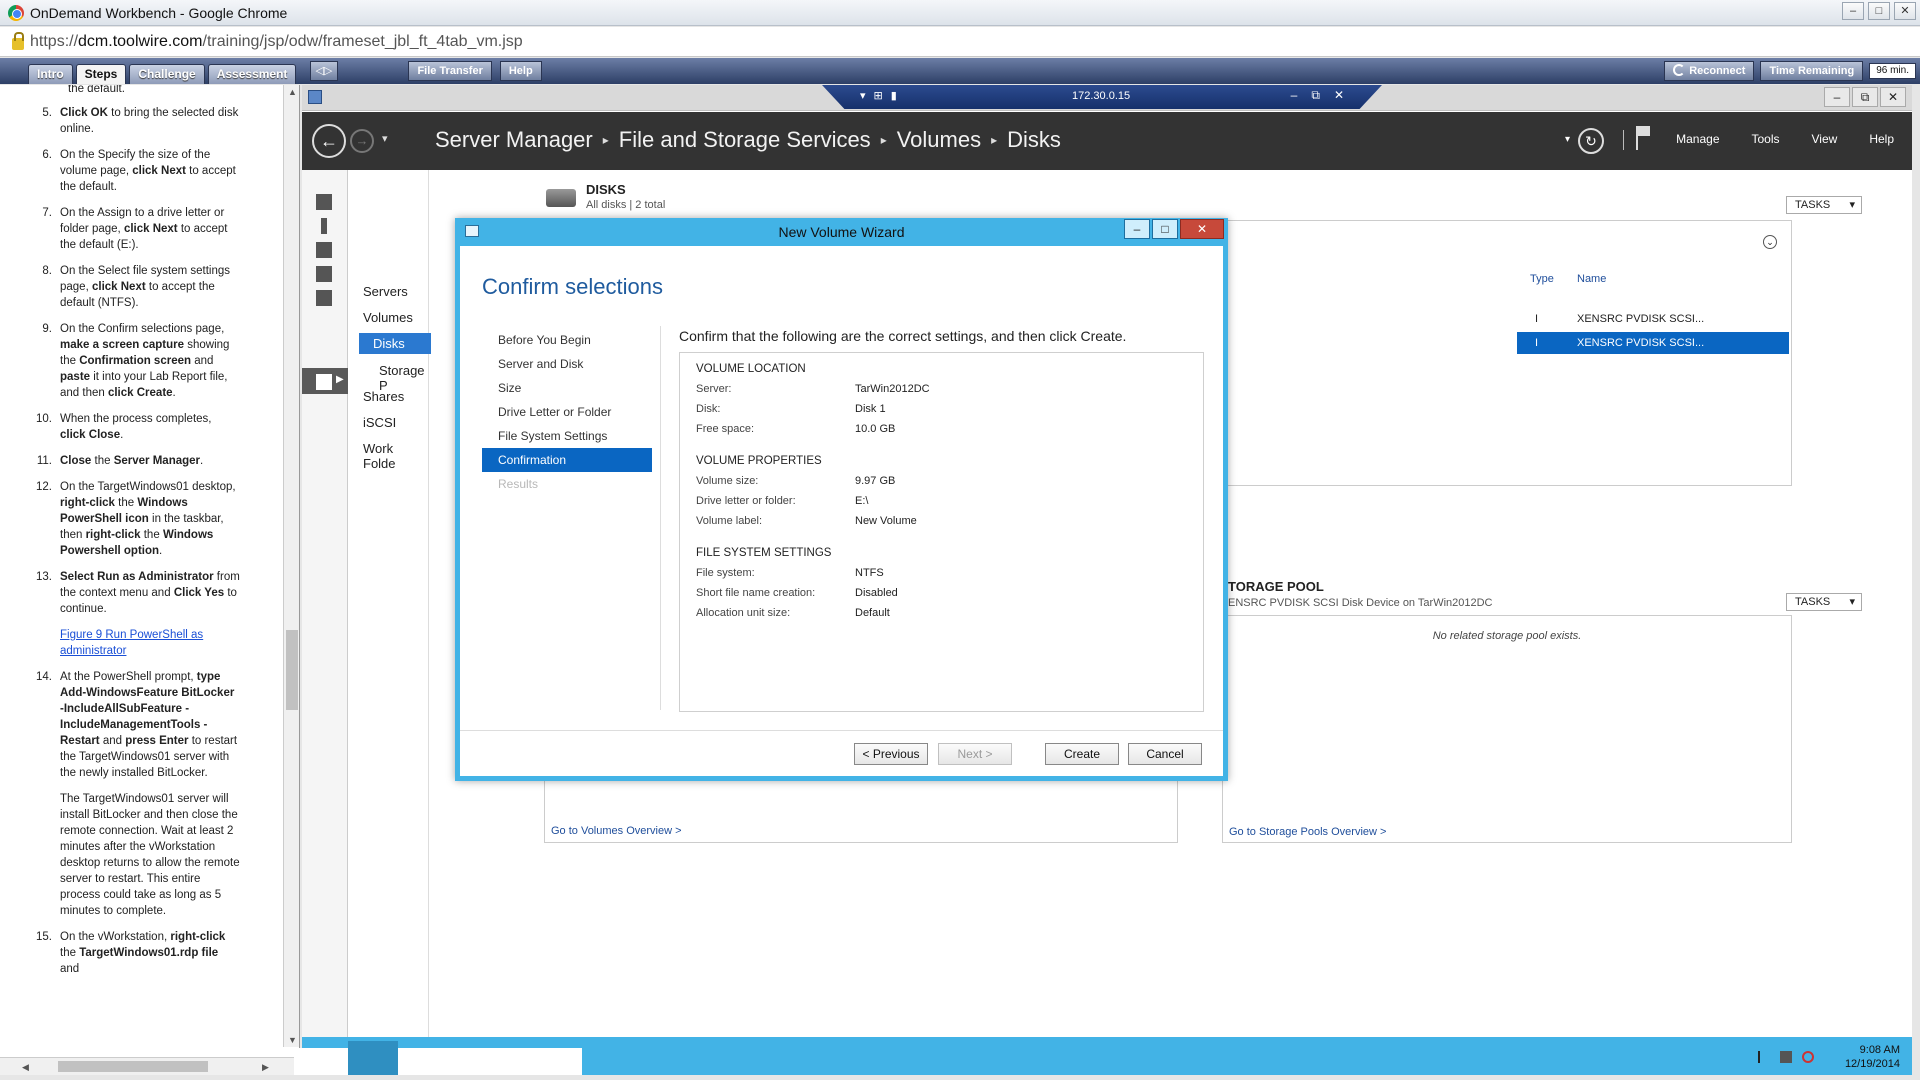 The height and width of the screenshot is (1080, 1920). I want to click on wizard-close-icon: ✕, so click(1202, 229).